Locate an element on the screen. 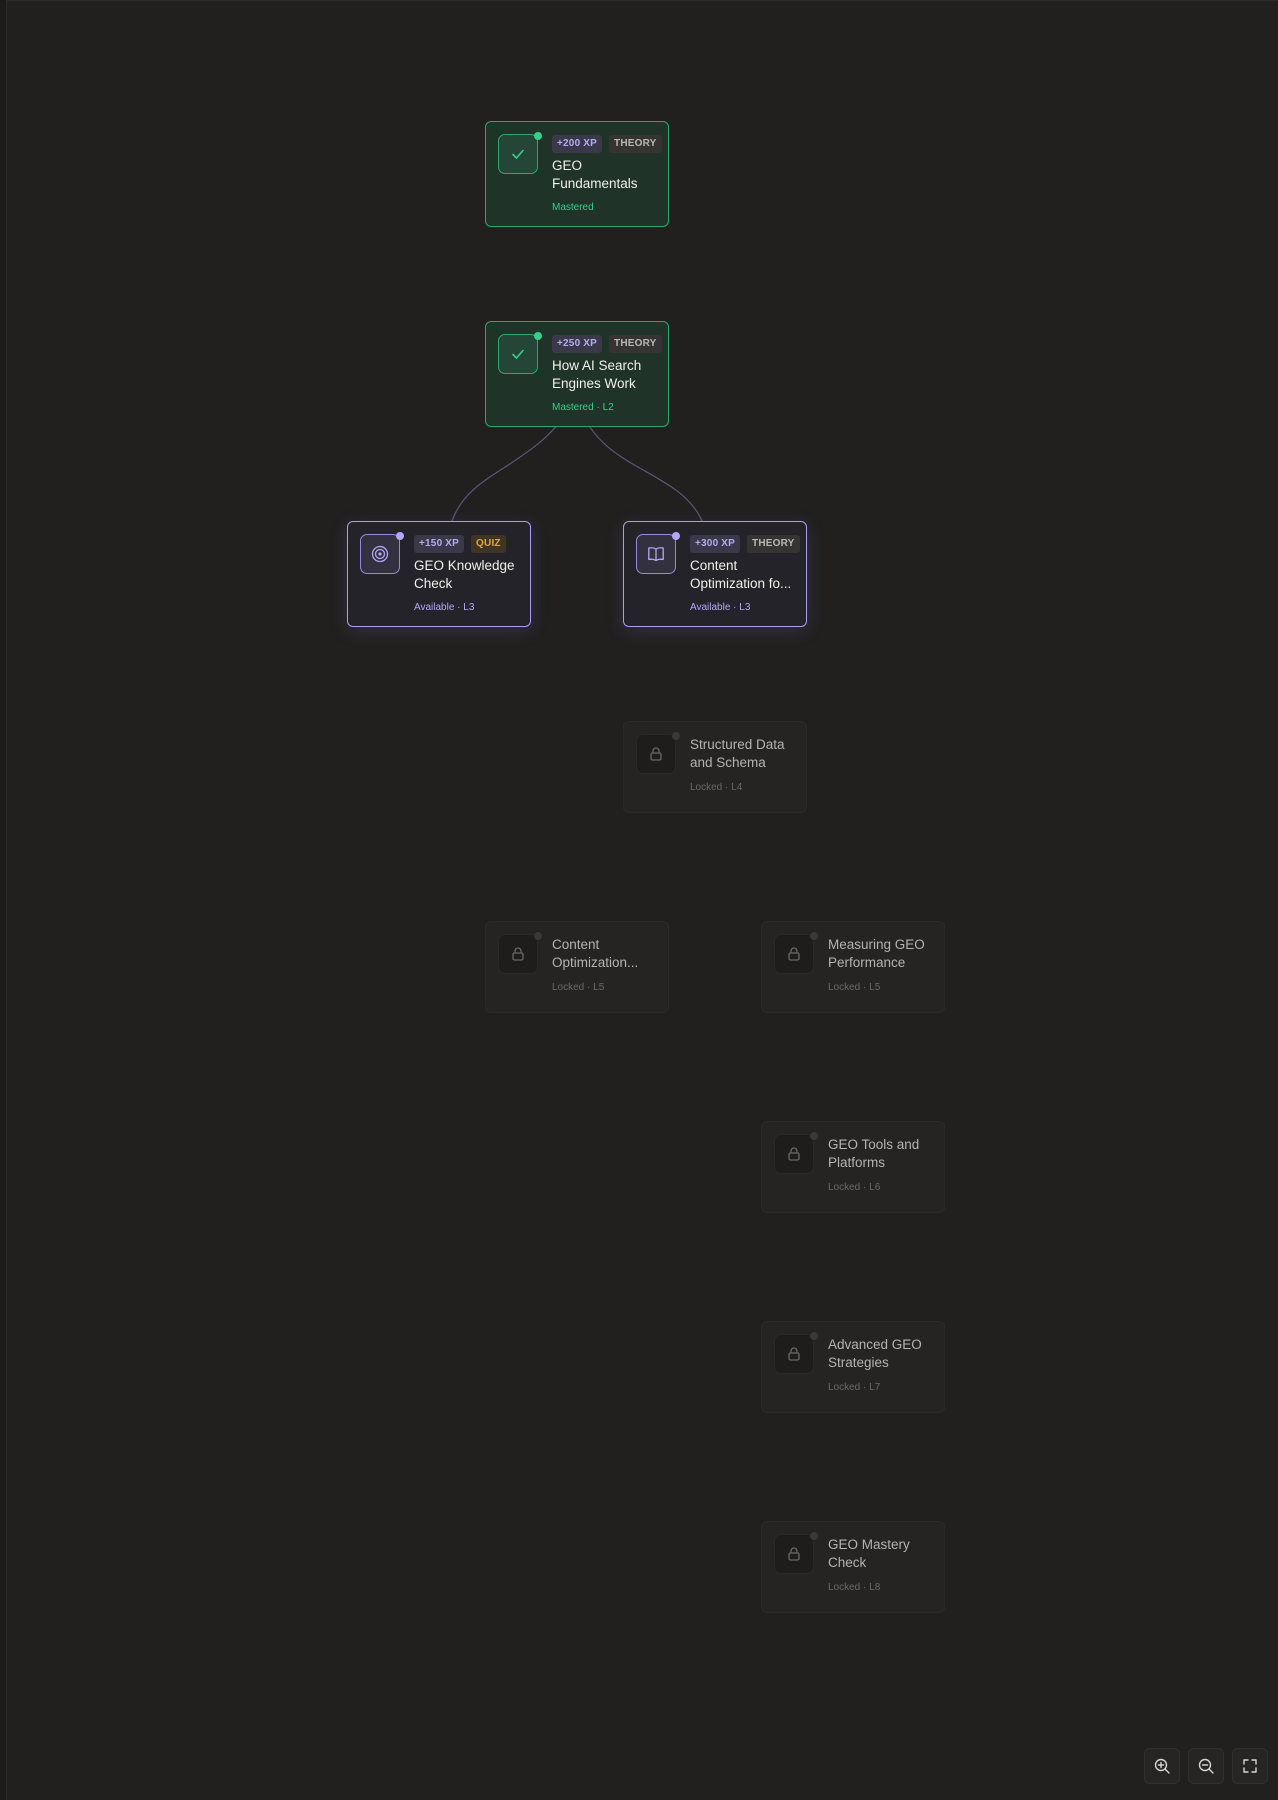 The image size is (1278, 1800). node-title: Measuring GEO Performance is located at coordinates (876, 953).